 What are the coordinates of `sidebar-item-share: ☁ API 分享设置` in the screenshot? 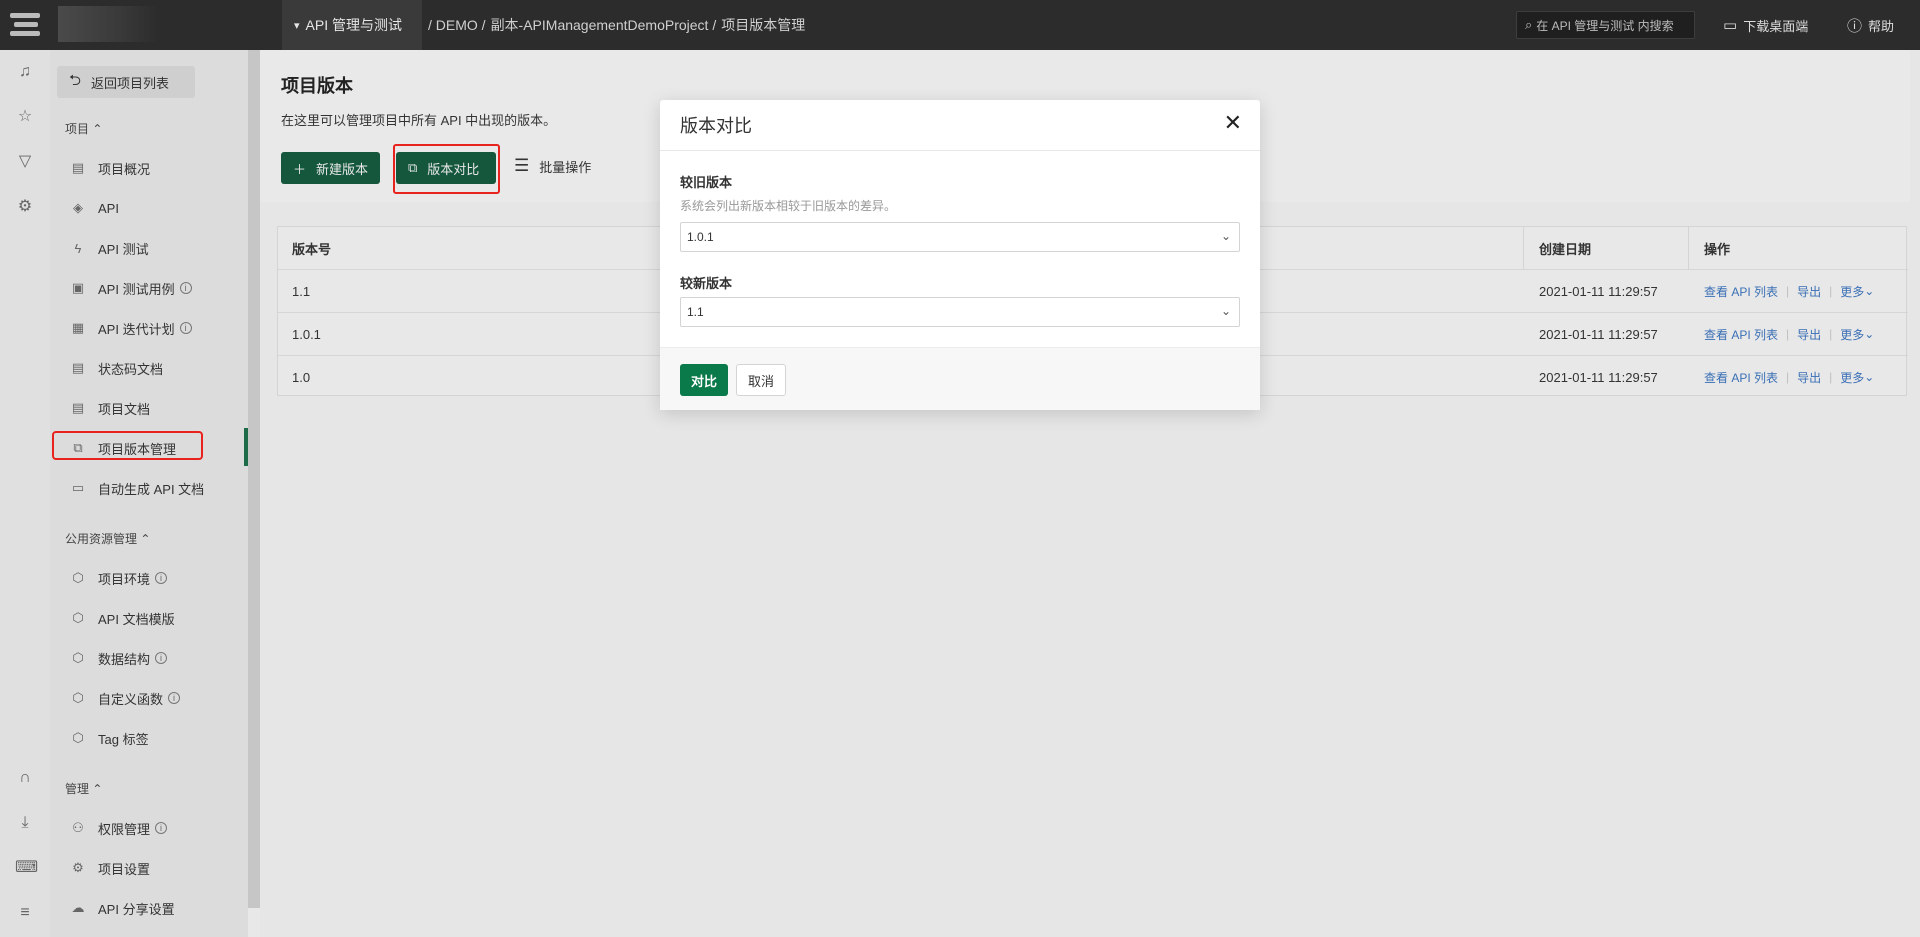 It's located at (149, 908).